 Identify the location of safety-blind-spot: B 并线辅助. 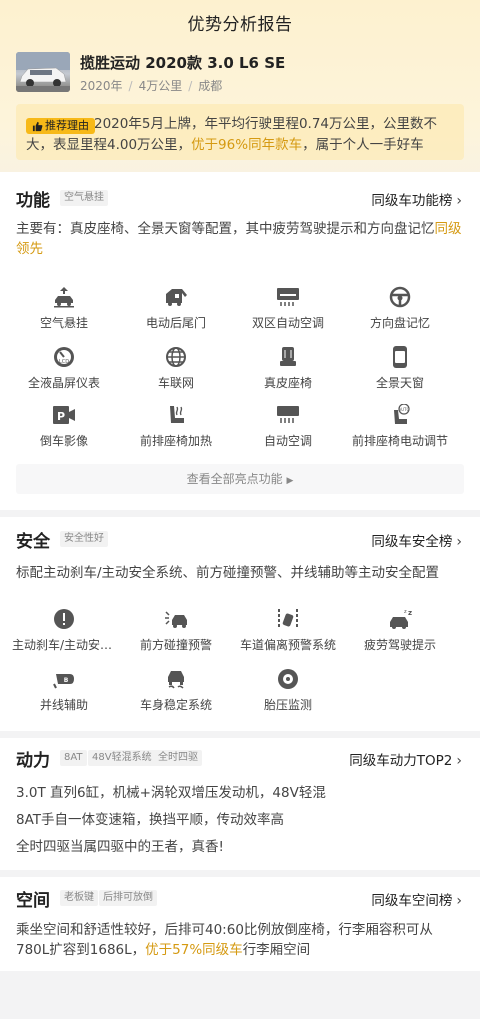
(64, 690).